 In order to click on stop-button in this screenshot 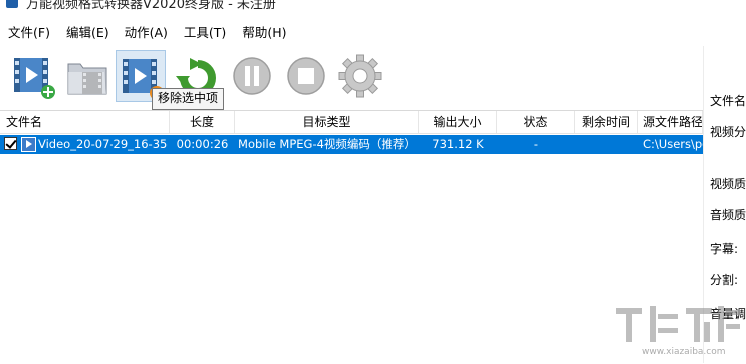, I will do `click(305, 76)`.